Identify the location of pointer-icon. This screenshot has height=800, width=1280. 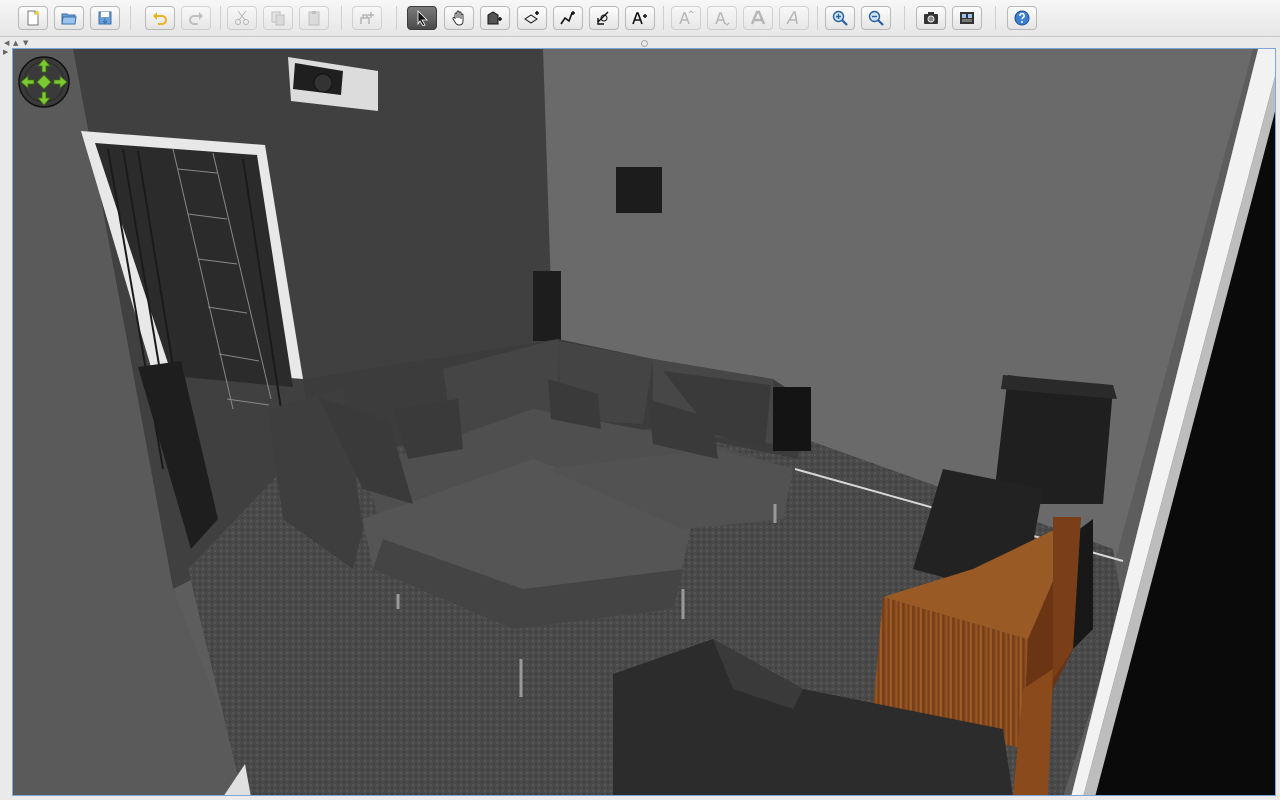
(422, 18).